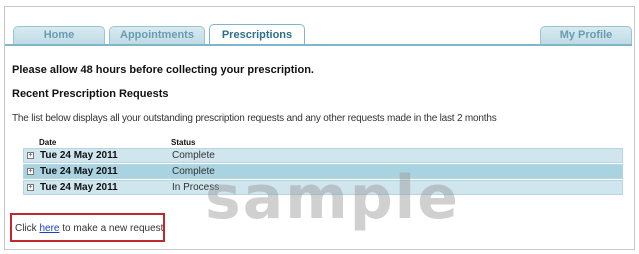  What do you see at coordinates (59, 35) in the screenshot?
I see `tab-home: Home` at bounding box center [59, 35].